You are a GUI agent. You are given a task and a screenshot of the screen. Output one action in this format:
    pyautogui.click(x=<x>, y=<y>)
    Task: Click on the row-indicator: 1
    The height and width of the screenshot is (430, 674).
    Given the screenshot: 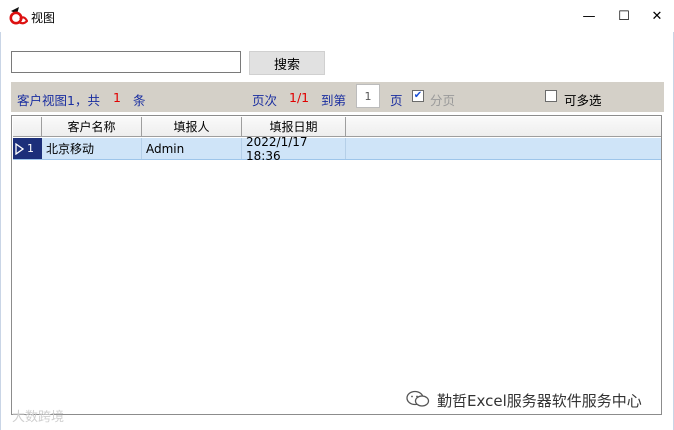 What is the action you would take?
    pyautogui.click(x=27, y=148)
    